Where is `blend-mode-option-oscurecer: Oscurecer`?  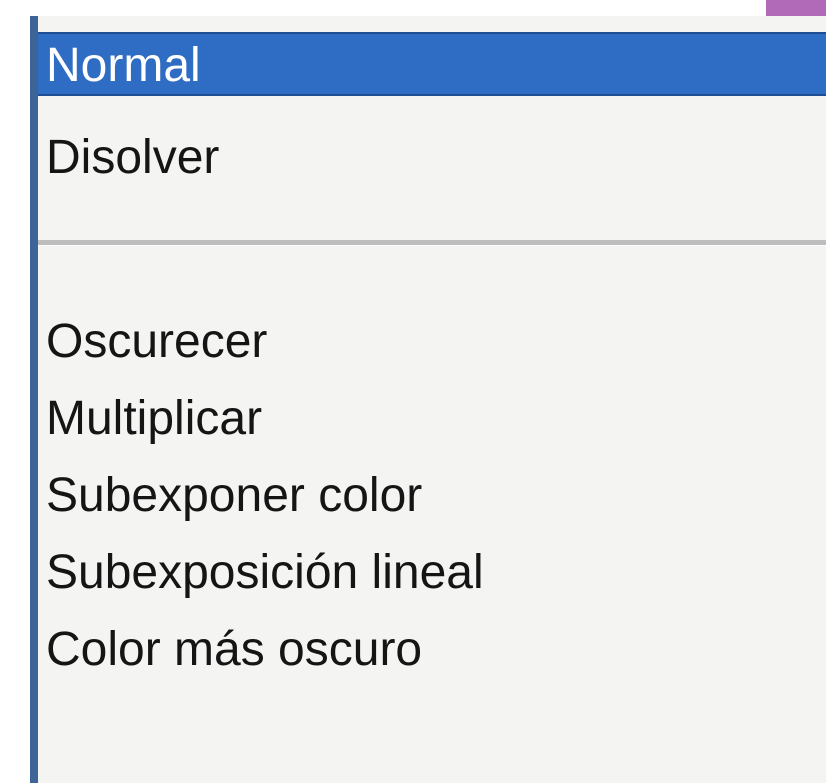 blend-mode-option-oscurecer: Oscurecer is located at coordinates (432, 342).